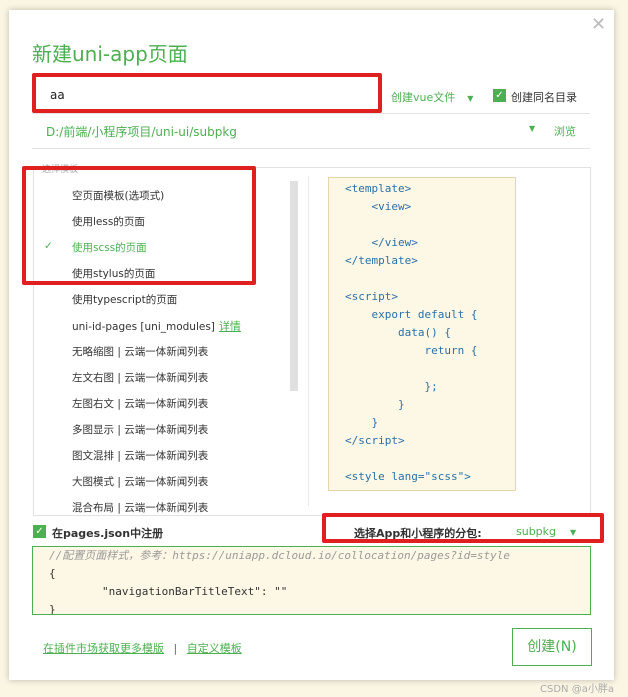 The width and height of the screenshot is (628, 697). I want to click on template-item-label: 左图右文 | 云端一体新闻列表, so click(140, 404).